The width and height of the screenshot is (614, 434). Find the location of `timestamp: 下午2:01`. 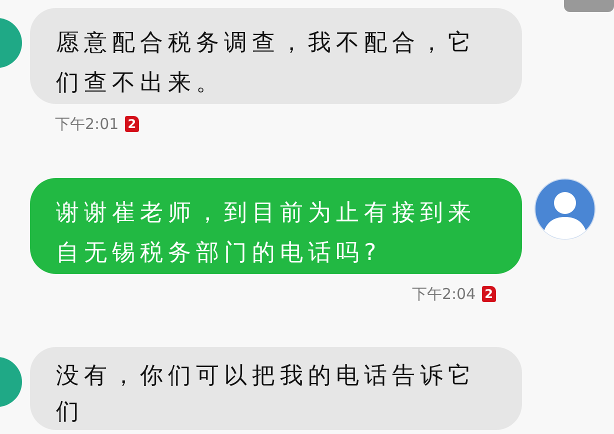

timestamp: 下午2:01 is located at coordinates (87, 124).